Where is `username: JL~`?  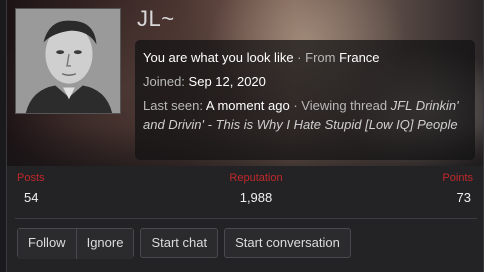 username: JL~ is located at coordinates (156, 19).